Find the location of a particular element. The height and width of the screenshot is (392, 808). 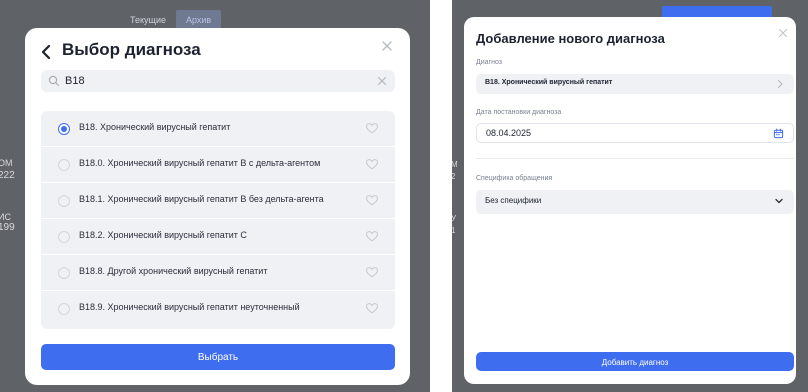

search-input is located at coordinates (215, 81).